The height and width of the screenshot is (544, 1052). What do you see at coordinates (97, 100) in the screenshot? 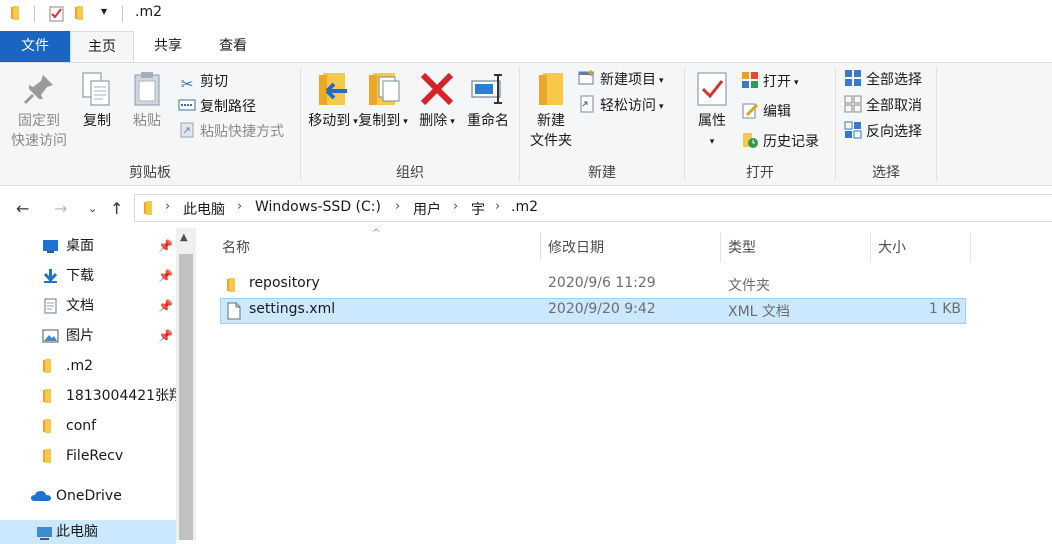
I see `copy-button: 复制` at bounding box center [97, 100].